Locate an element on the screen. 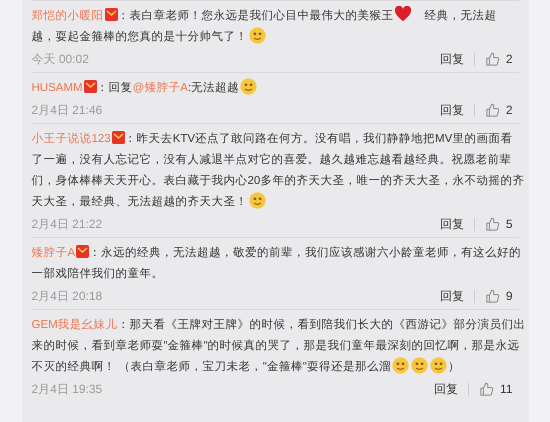  like-button: 5 is located at coordinates (501, 224).